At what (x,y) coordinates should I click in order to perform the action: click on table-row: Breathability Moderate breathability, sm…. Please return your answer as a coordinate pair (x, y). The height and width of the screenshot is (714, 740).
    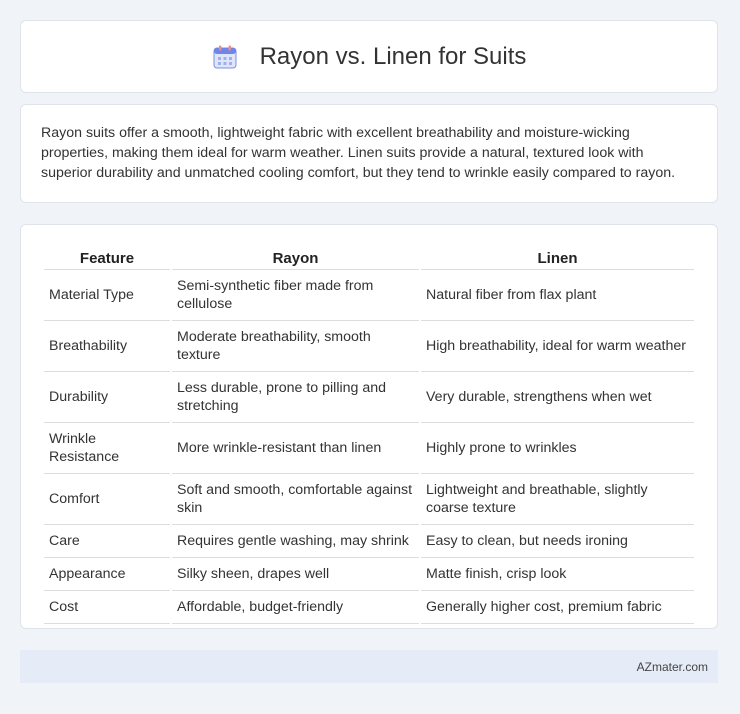
    Looking at the image, I should click on (369, 346).